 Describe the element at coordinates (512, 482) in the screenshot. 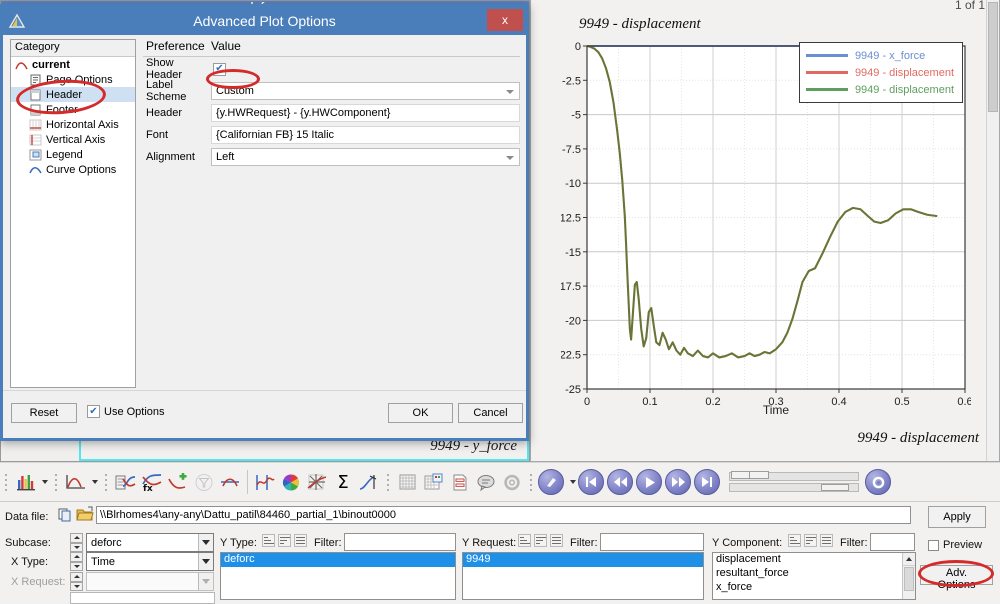

I see `settings-icon` at that location.